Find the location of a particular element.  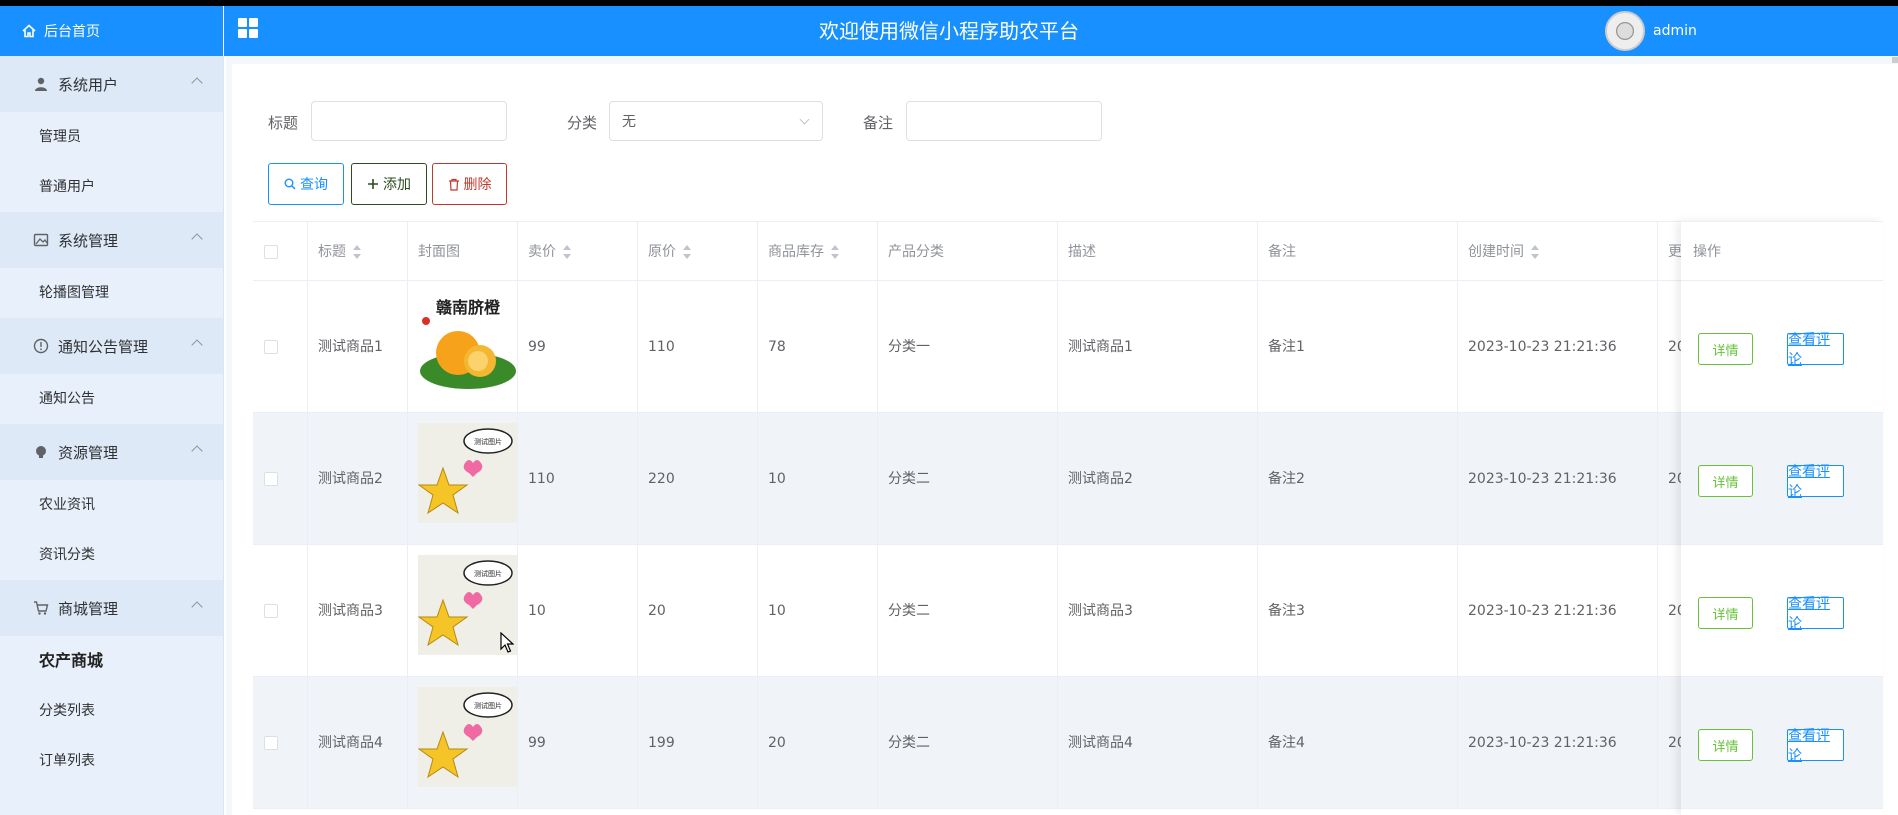

sidebar-group-notices: 通知公告管理 is located at coordinates (111, 346).